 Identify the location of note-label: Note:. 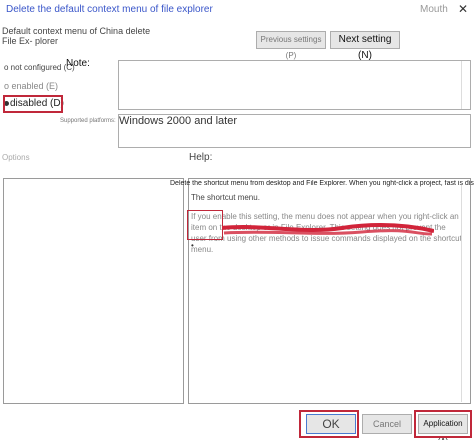
(78, 63).